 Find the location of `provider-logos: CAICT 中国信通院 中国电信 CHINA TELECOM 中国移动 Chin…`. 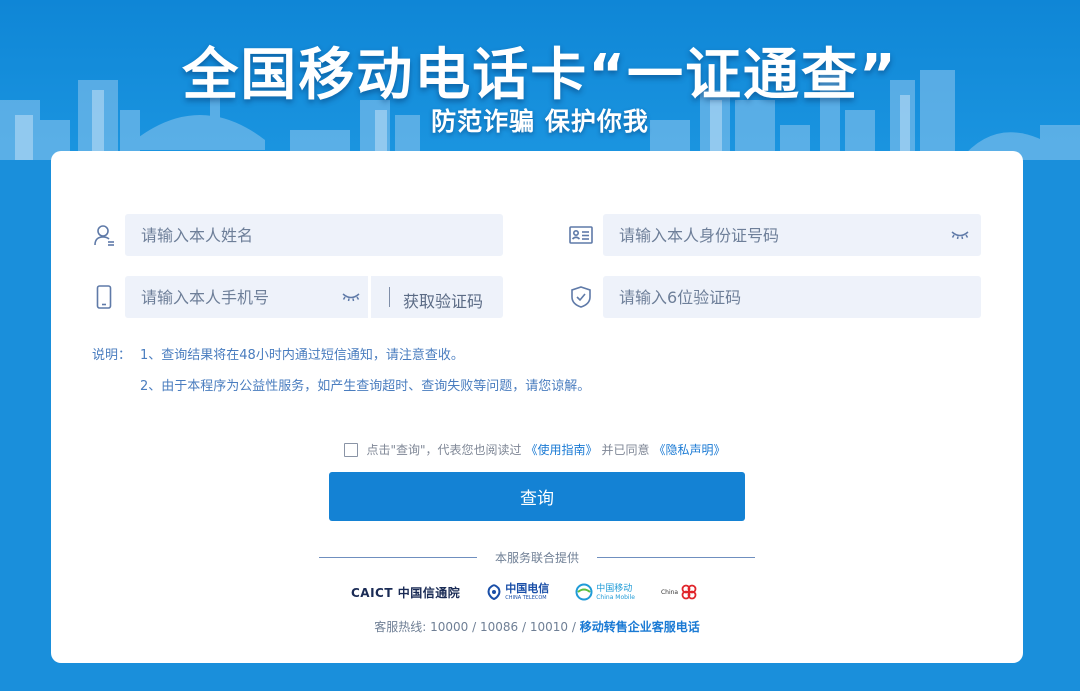

provider-logos: CAICT 中国信通院 中国电信 CHINA TELECOM 中国移动 Chin… is located at coordinates (538, 592).